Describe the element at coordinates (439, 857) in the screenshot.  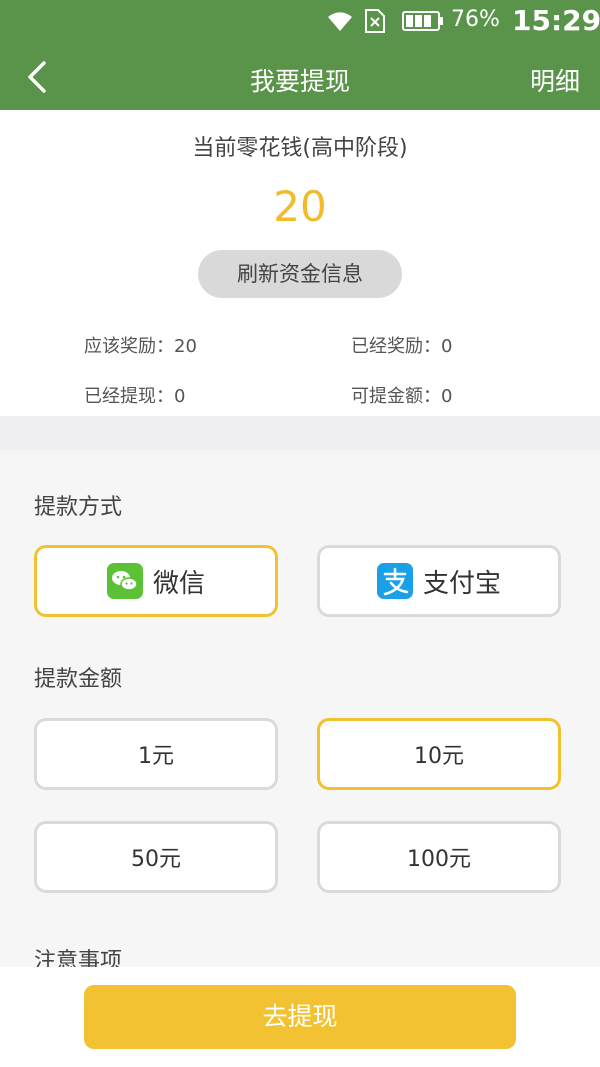
I see `amount-option-100: 100元` at that location.